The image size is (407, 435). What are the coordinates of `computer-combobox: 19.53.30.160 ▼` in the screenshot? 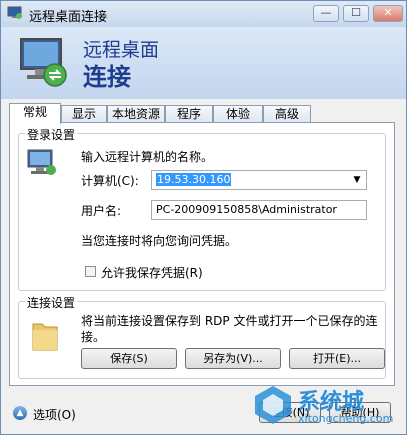 It's located at (259, 180).